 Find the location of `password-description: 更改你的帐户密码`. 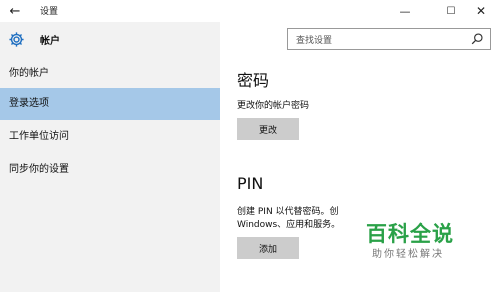

password-description: 更改你的帐户密码 is located at coordinates (273, 106).